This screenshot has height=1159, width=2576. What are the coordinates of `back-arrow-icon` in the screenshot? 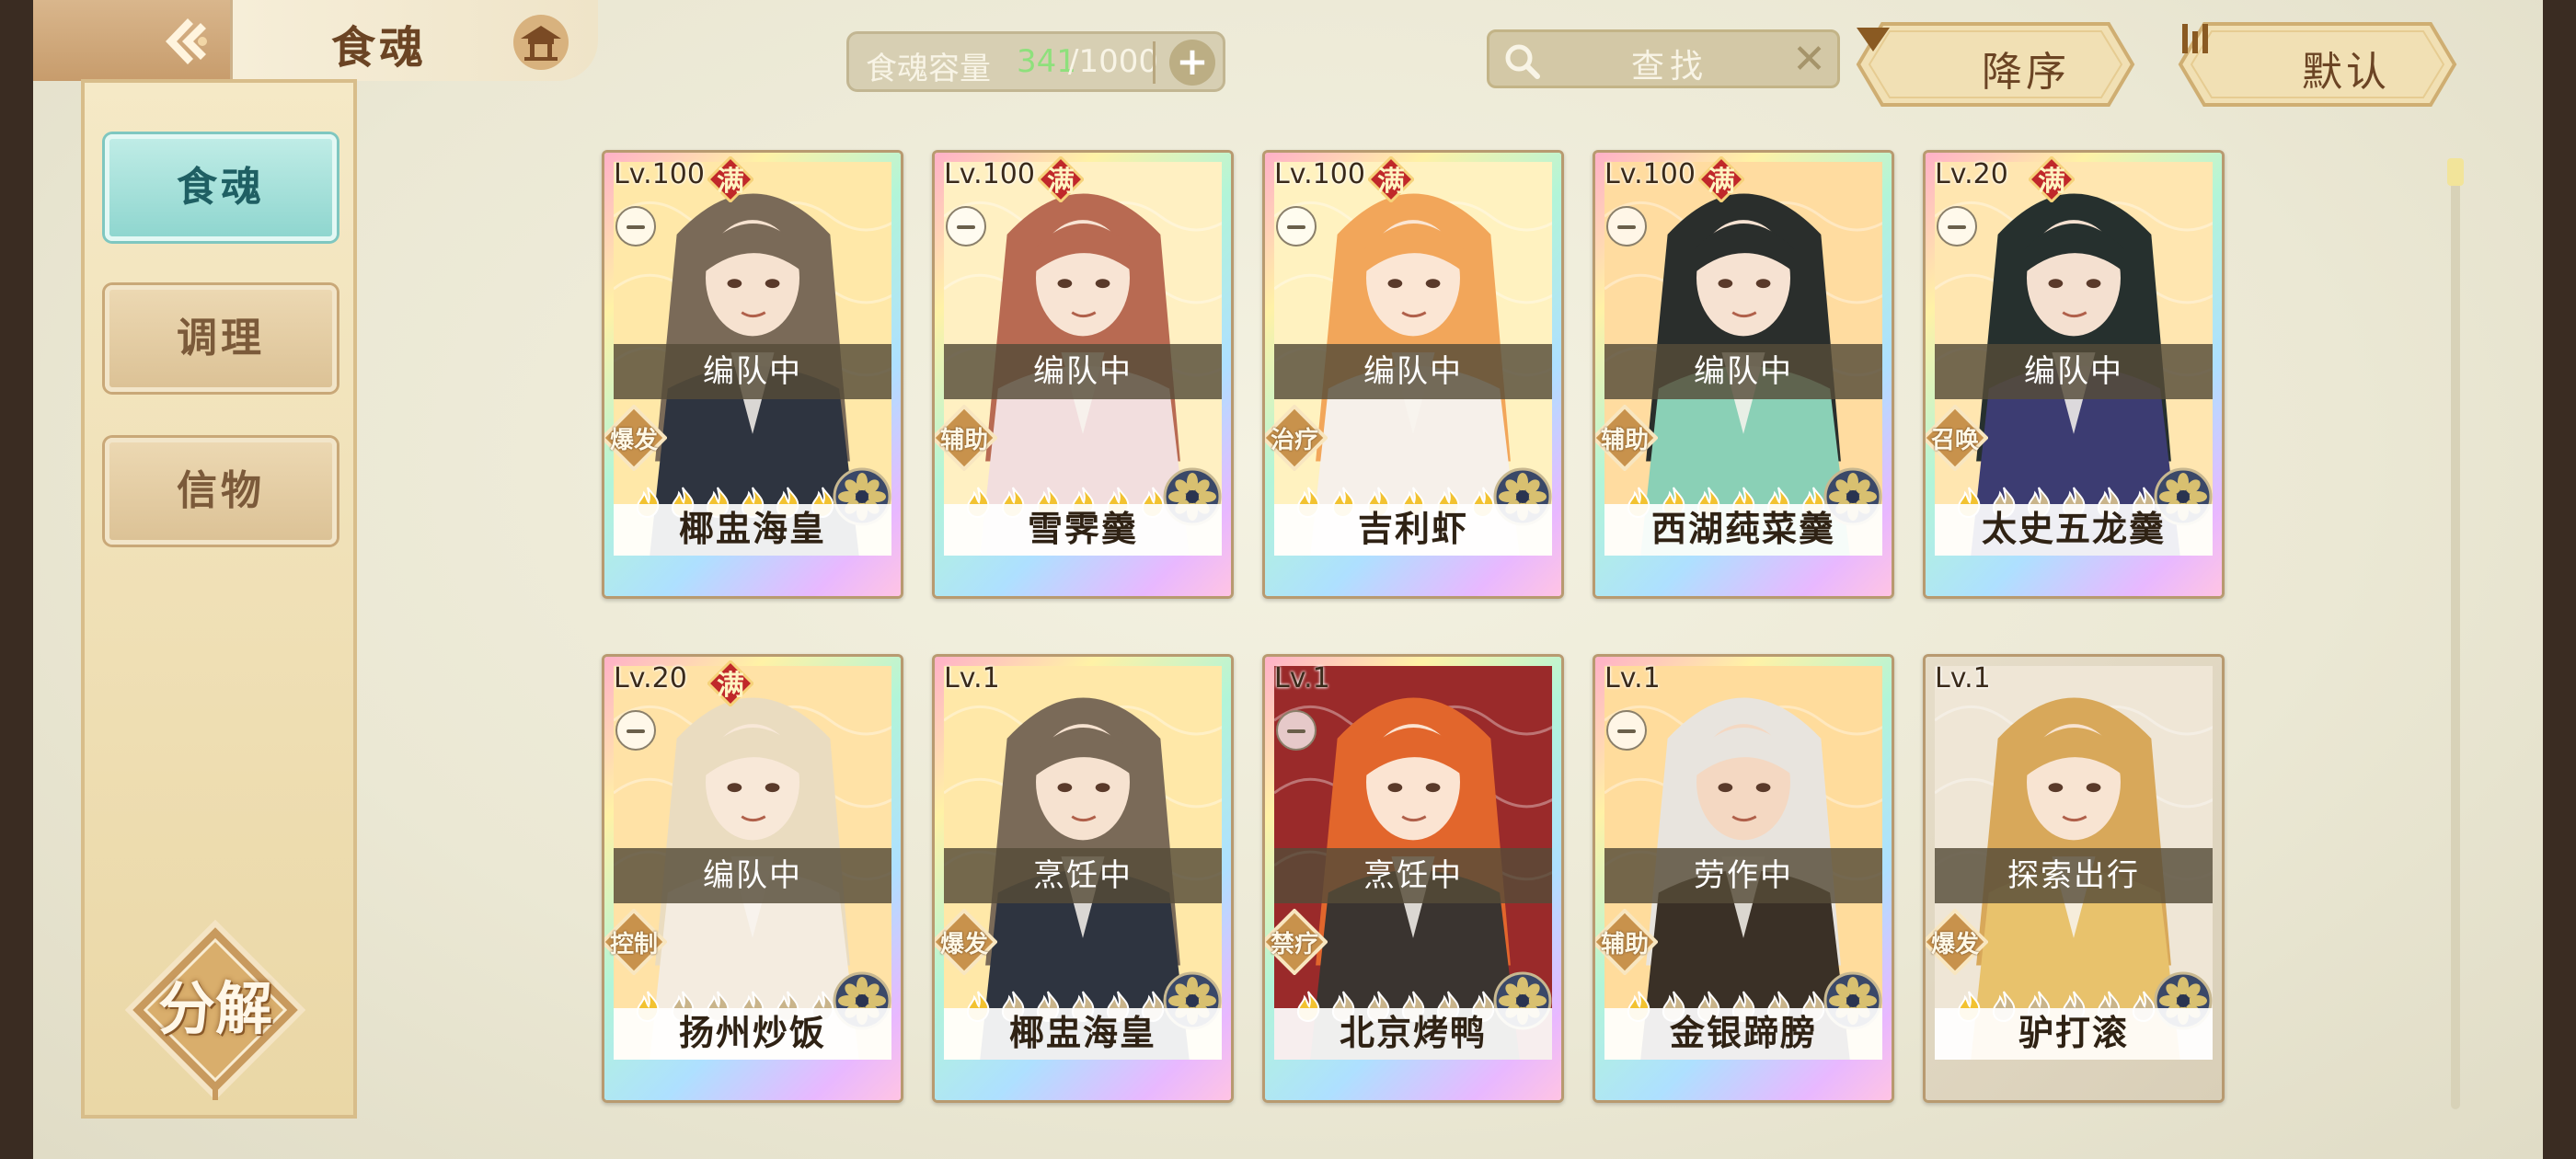 It's located at (190, 41).